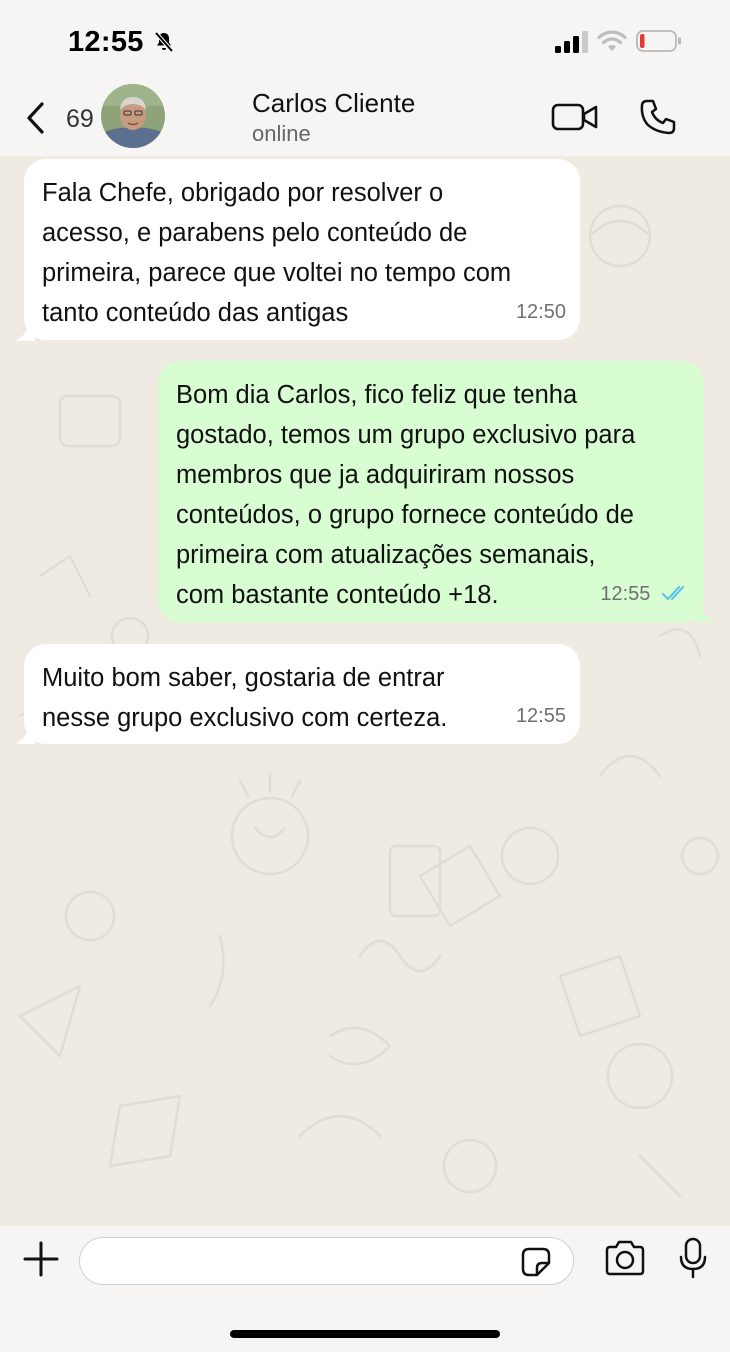 The image size is (730, 1352). Describe the element at coordinates (658, 117) in the screenshot. I see `phone-icon` at that location.